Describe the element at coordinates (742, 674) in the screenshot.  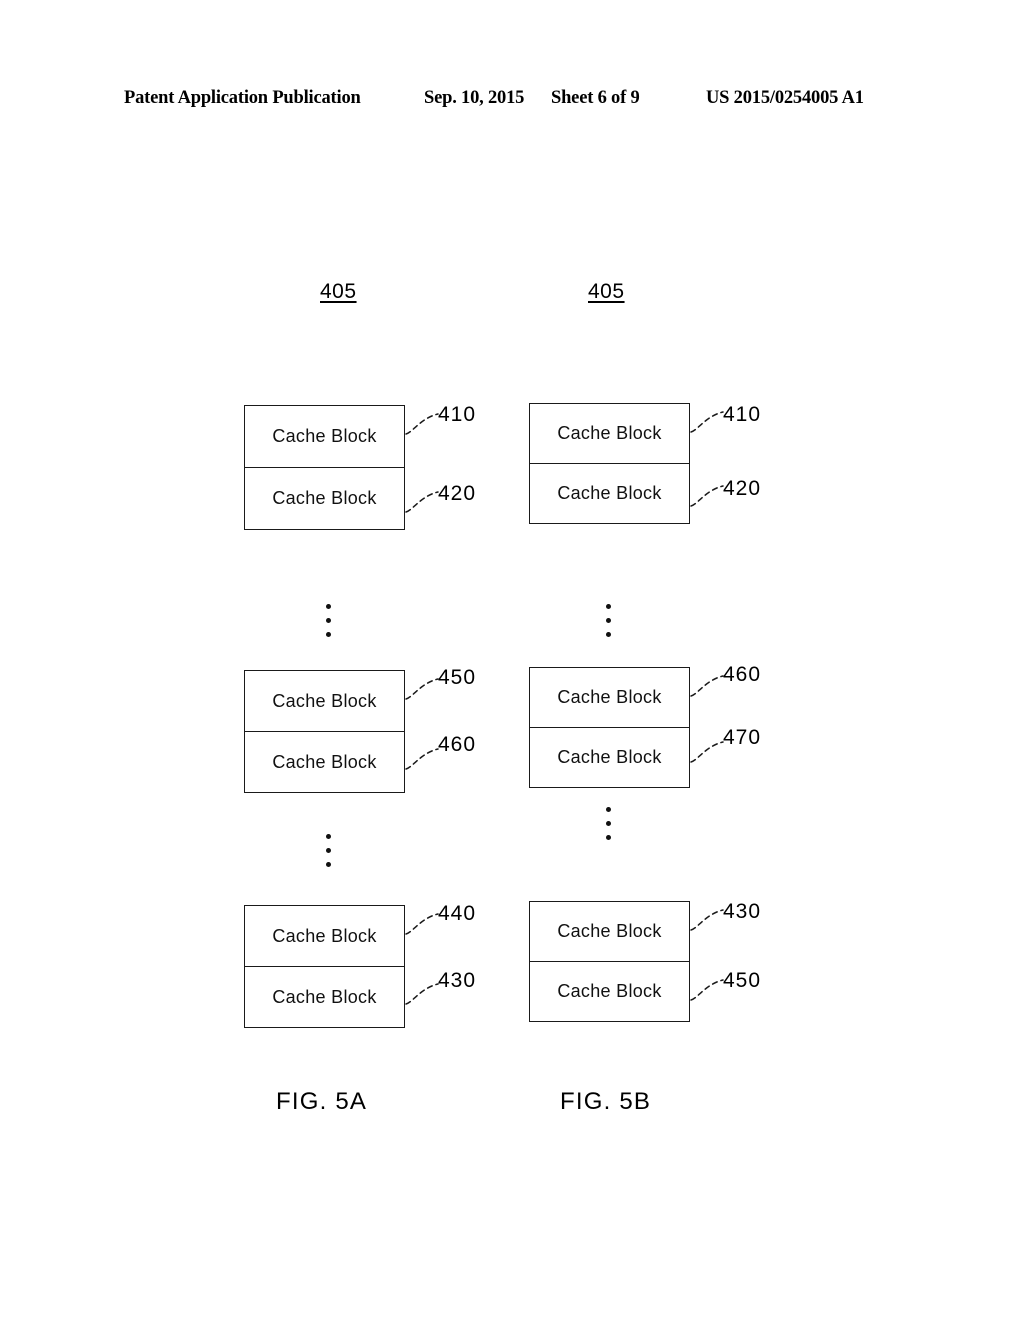
I see `fig5b-ref-2-upper: 460` at that location.